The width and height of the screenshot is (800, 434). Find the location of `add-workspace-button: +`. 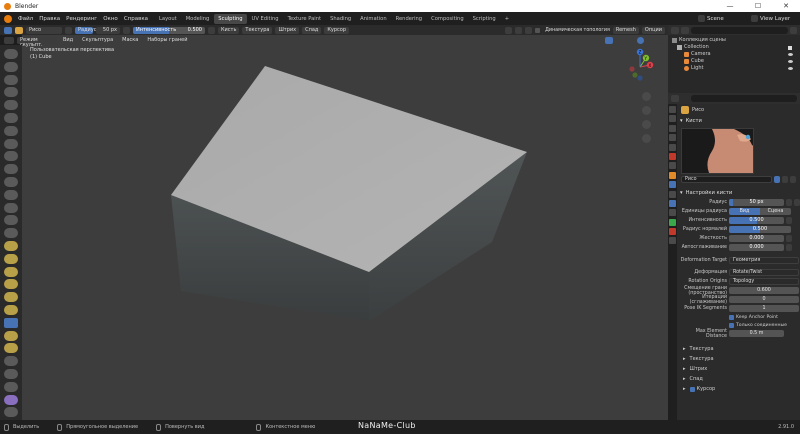

add-workspace-button: + is located at coordinates (507, 19).